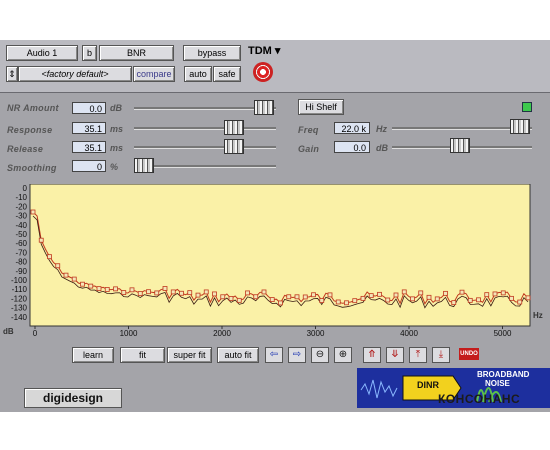  What do you see at coordinates (469, 354) in the screenshot?
I see `undo-button: UNDO` at bounding box center [469, 354].